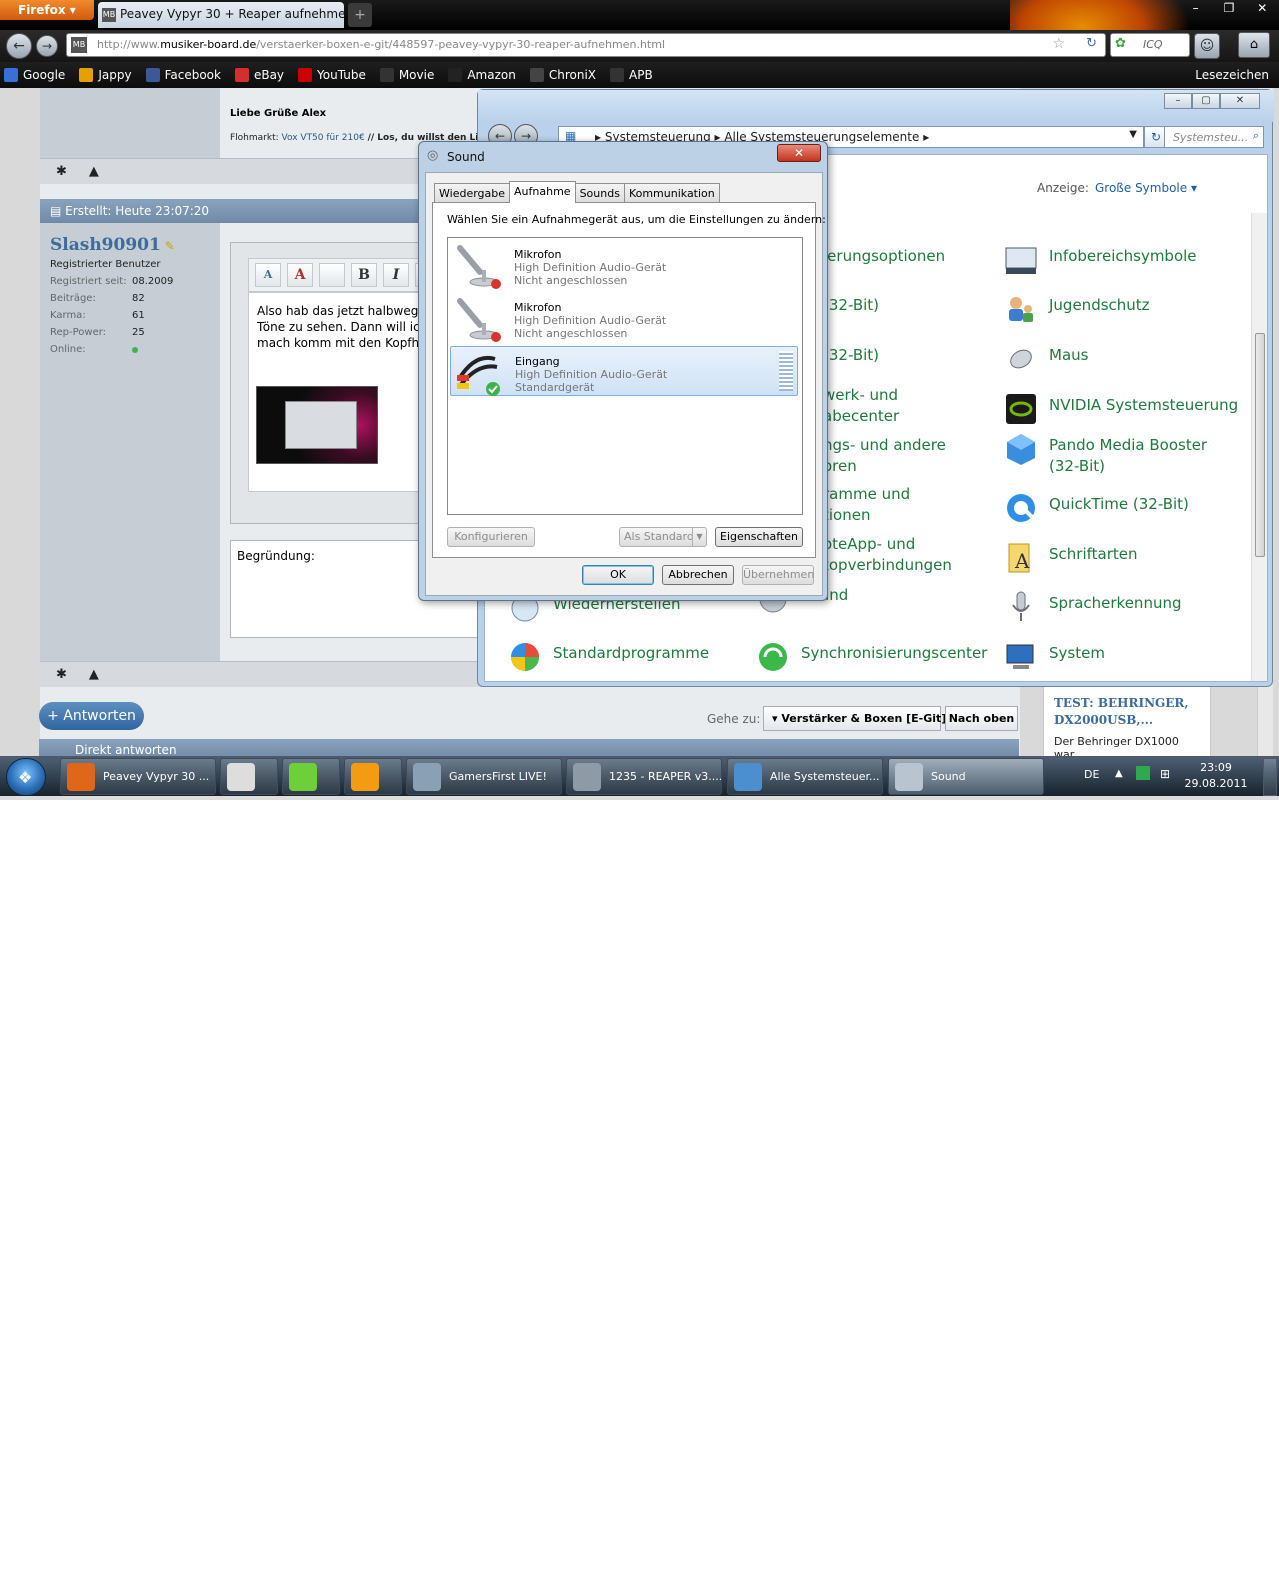  I want to click on cp-item-spracherkennung: Spracherkennung, so click(1092, 608).